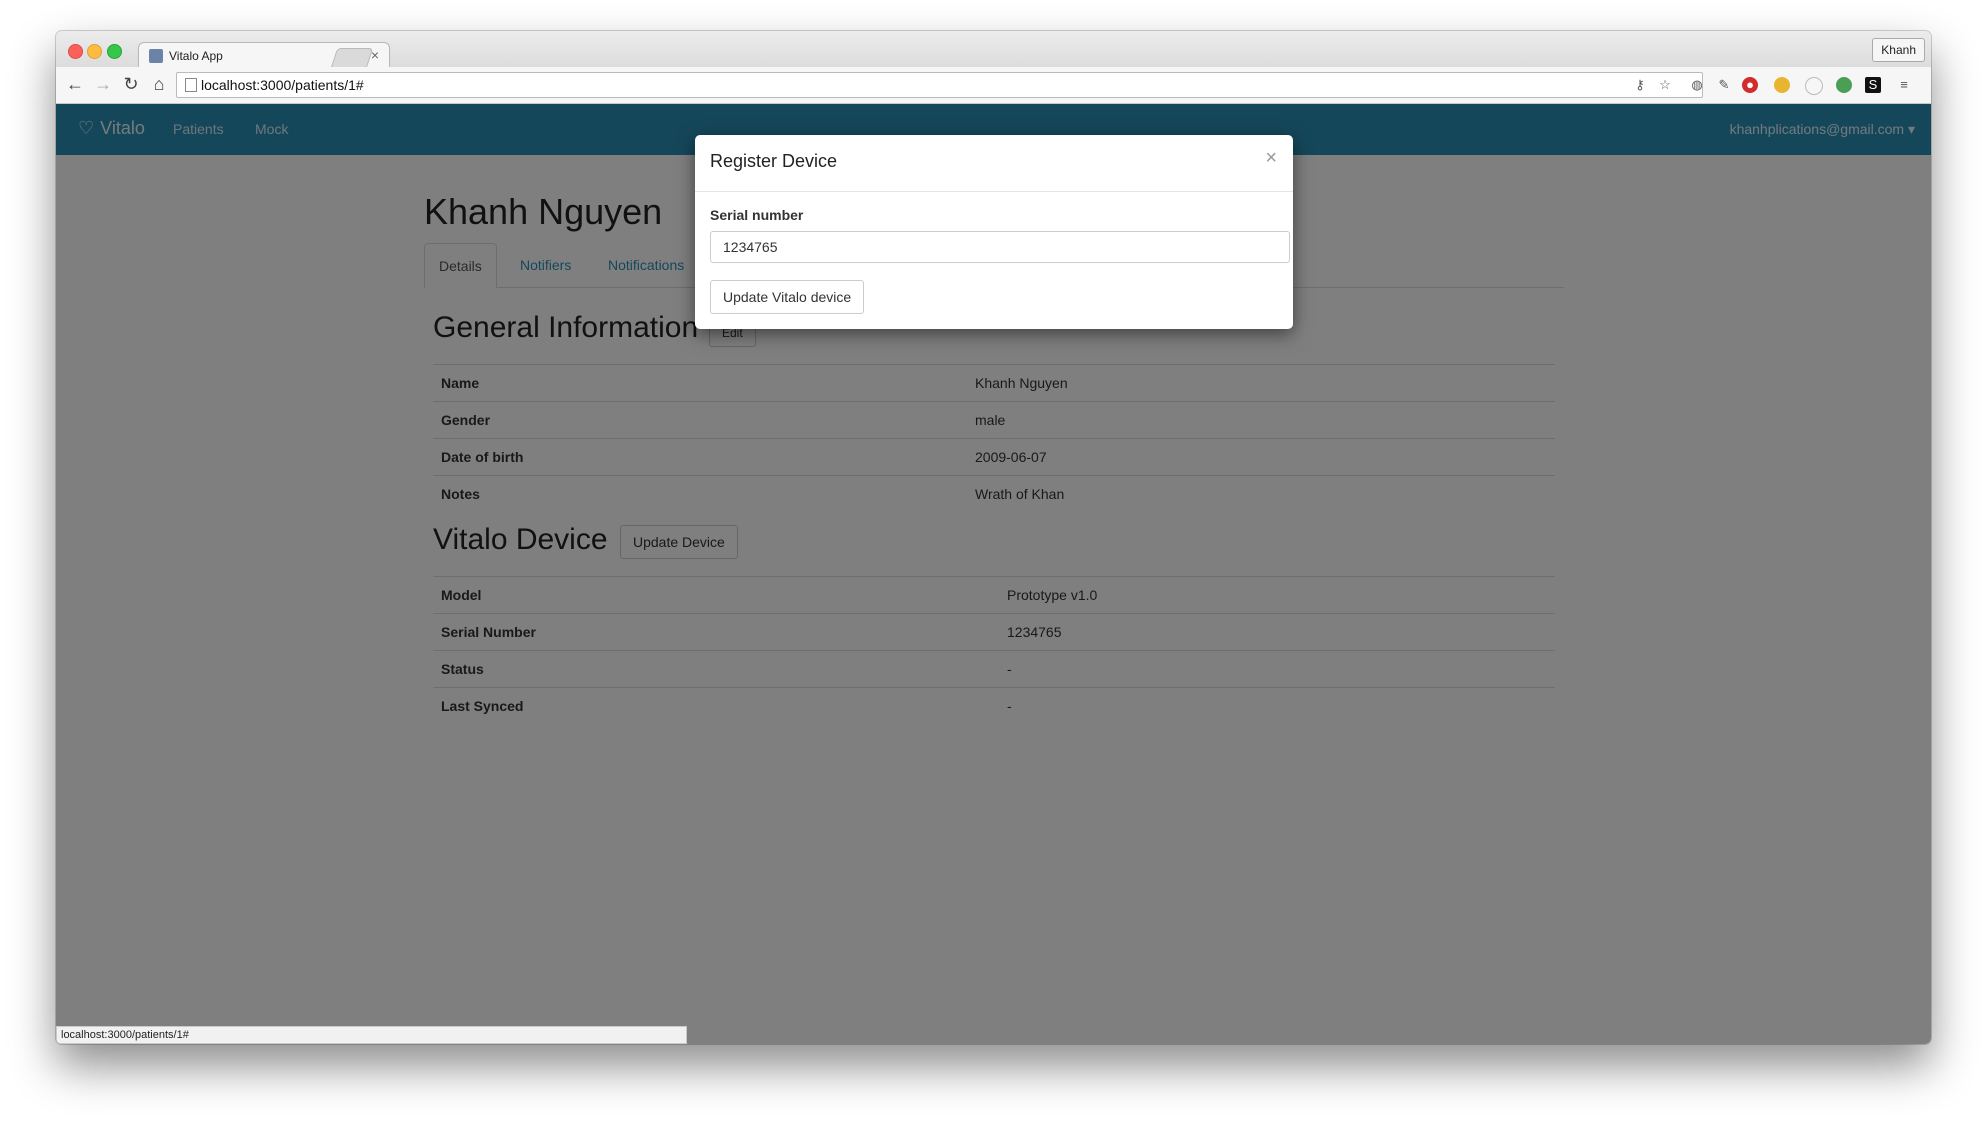  Describe the element at coordinates (1724, 85) in the screenshot. I see `eyedropper-icon: ✎` at that location.